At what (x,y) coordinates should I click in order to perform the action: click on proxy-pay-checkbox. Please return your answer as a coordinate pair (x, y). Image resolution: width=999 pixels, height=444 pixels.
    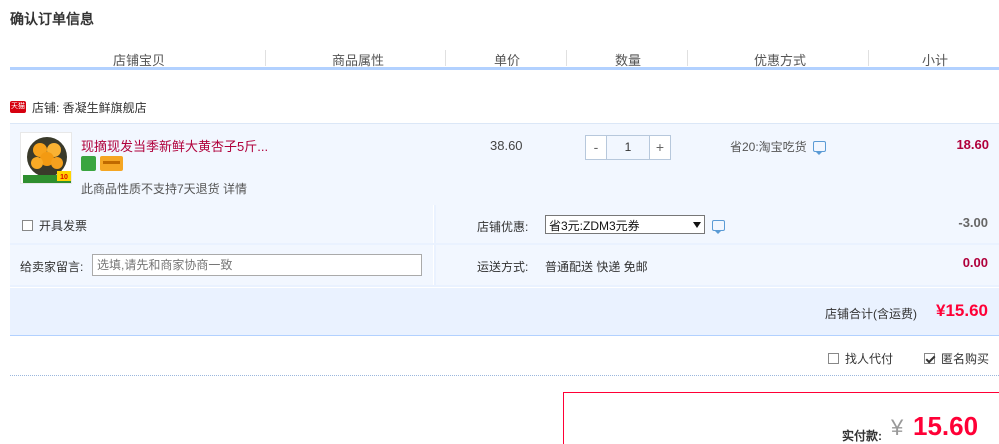
    Looking at the image, I should click on (833, 358).